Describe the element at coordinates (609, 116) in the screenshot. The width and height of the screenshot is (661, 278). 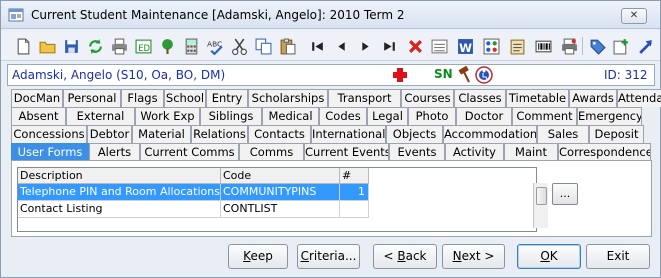
I see `tab-emergency: Emergency` at that location.